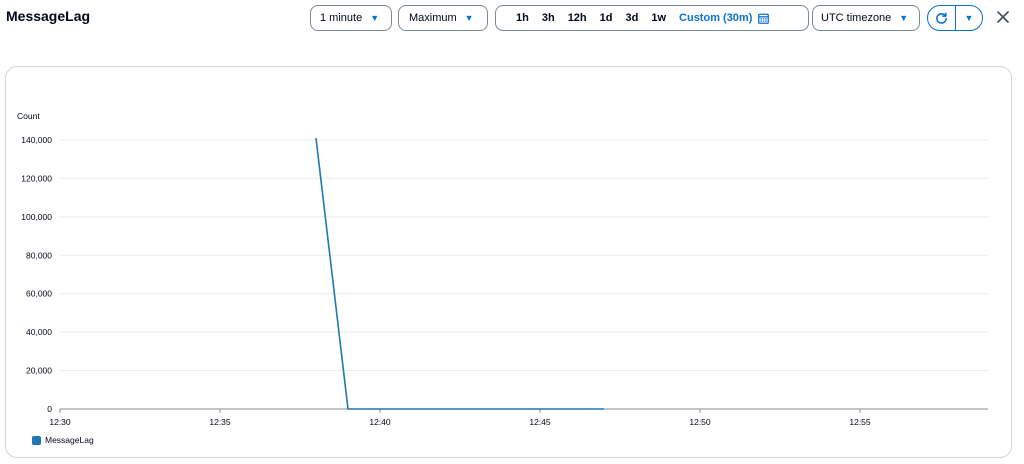  Describe the element at coordinates (380, 422) in the screenshot. I see `x-tick-label: 12:40` at that location.